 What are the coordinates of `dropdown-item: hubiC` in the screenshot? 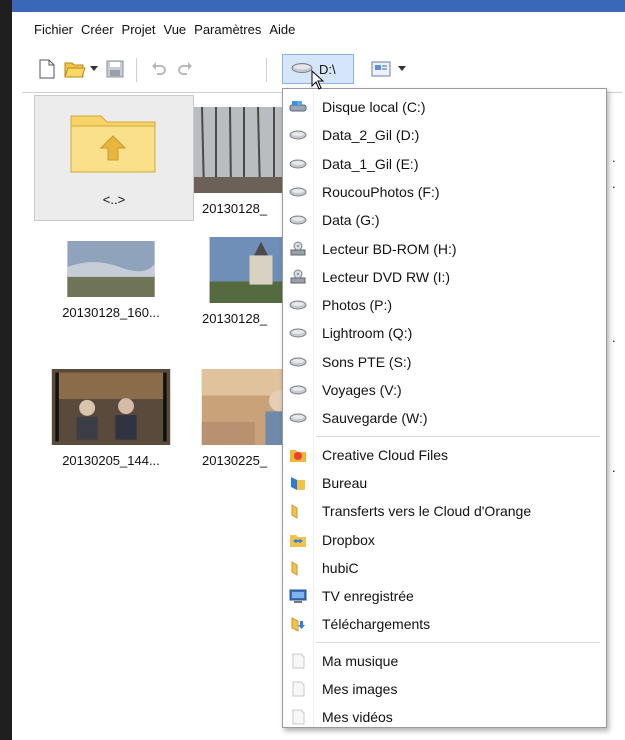 It's located at (444, 568).